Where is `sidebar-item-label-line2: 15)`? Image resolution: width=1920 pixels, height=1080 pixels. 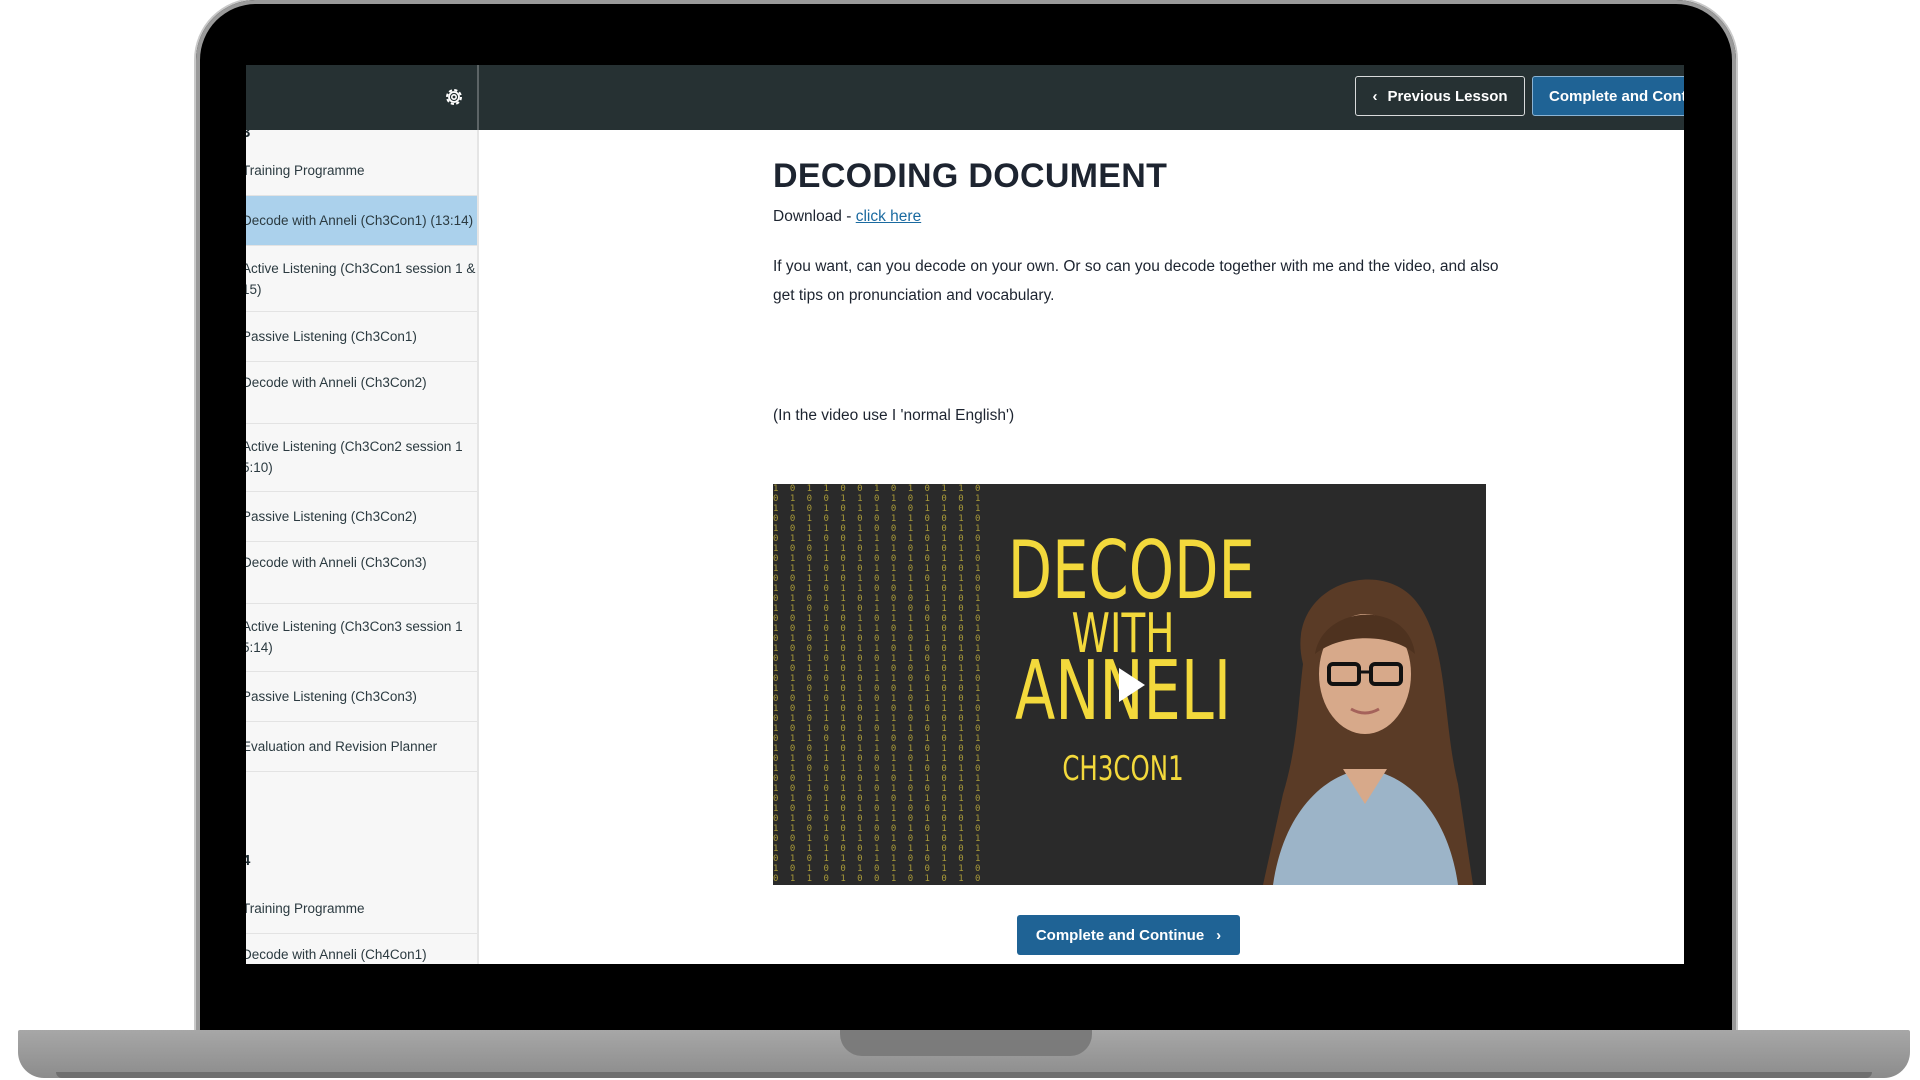
sidebar-item-label-line2: 15) is located at coordinates (254, 289).